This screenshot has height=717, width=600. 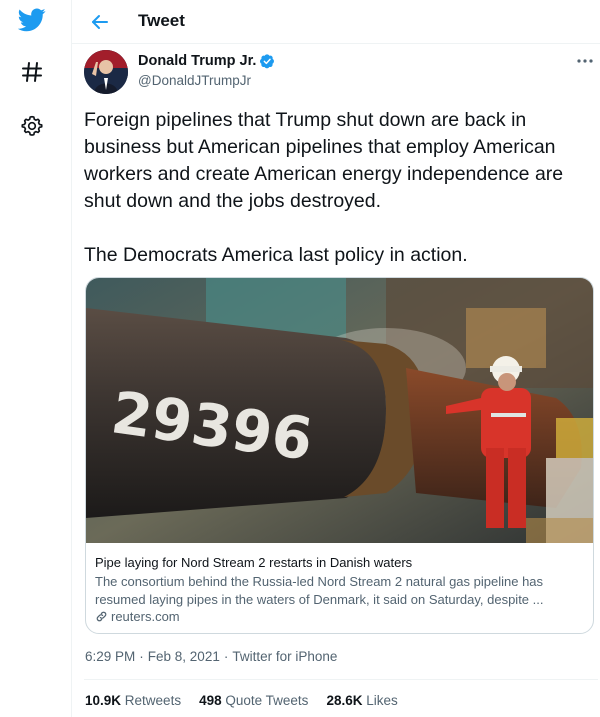 I want to click on page-title: Tweet, so click(x=161, y=20).